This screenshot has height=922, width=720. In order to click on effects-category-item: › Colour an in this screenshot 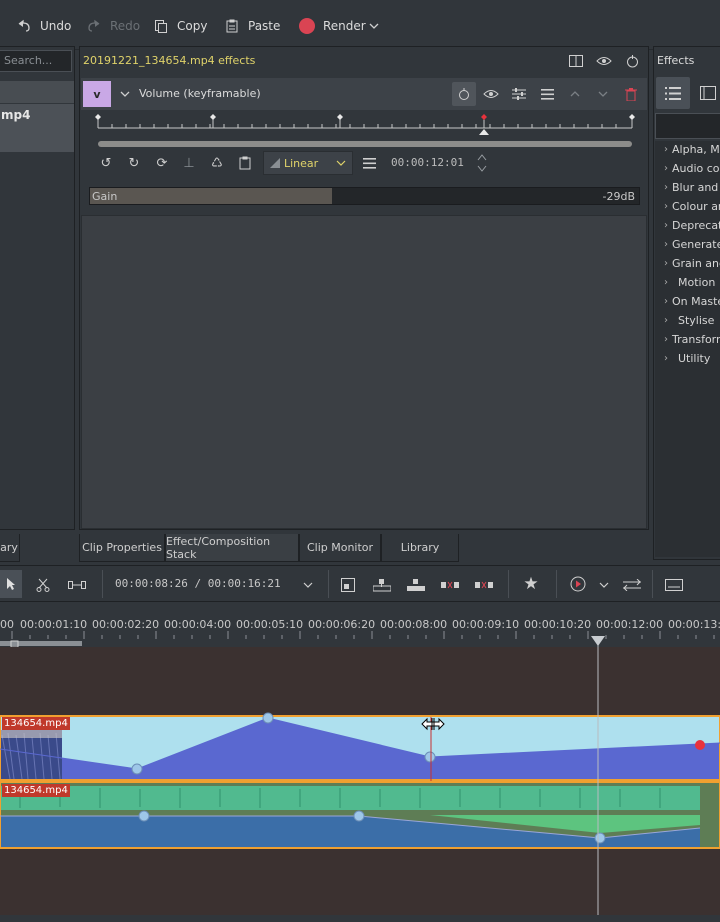, I will do `click(692, 206)`.